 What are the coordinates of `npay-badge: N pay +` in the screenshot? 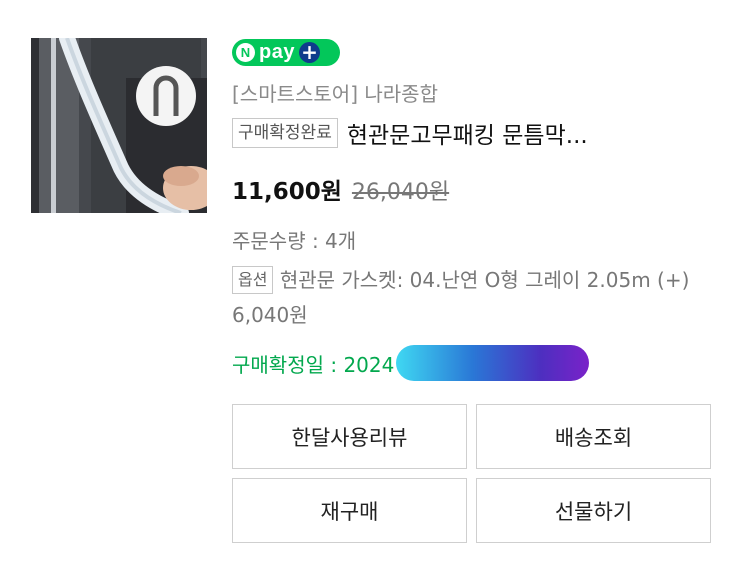 It's located at (286, 52).